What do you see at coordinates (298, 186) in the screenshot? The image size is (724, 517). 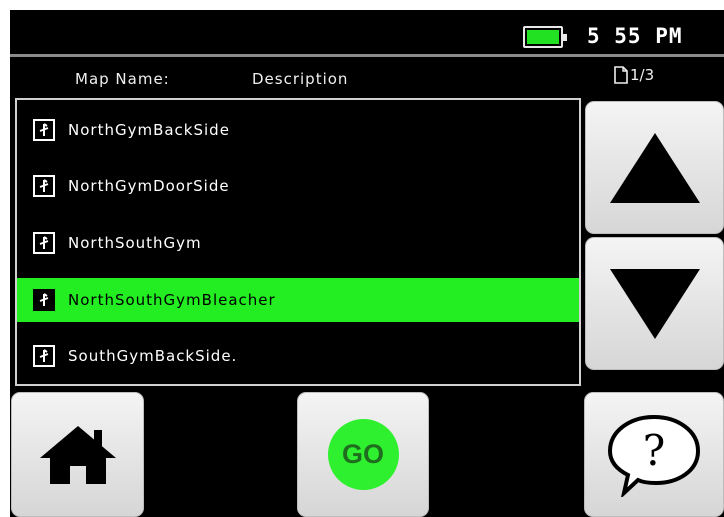 I see `list-item: NorthGymDoorSide` at bounding box center [298, 186].